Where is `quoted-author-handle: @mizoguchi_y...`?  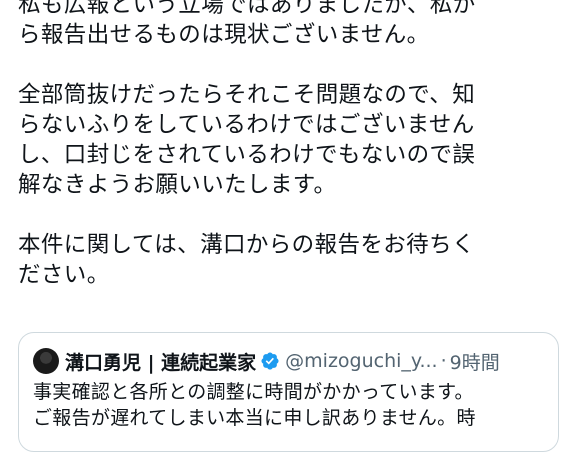 quoted-author-handle: @mizoguchi_y... is located at coordinates (361, 361).